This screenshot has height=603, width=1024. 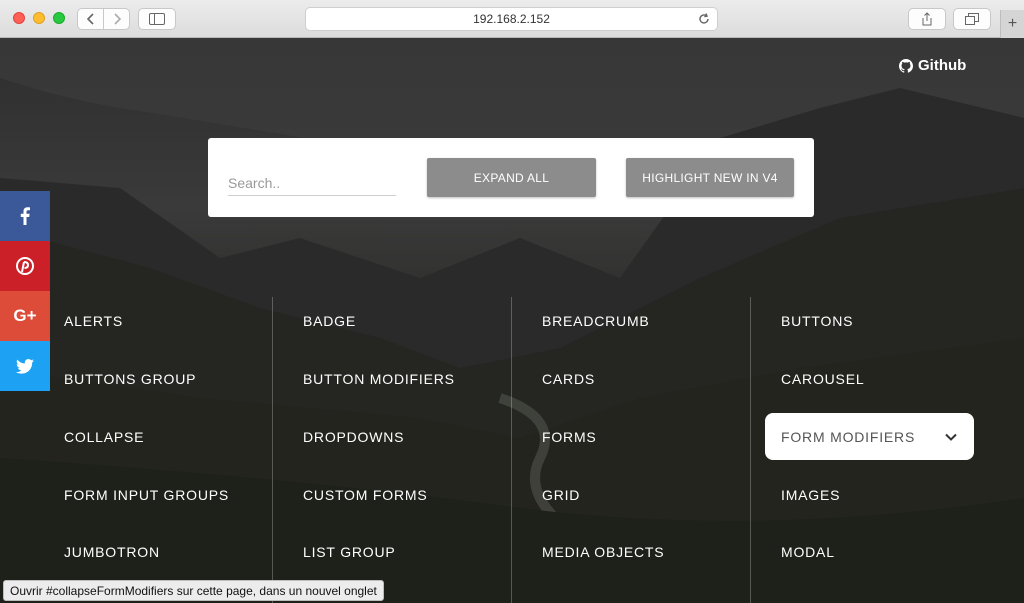 I want to click on address-bar: 192.168.2.152, so click(x=511, y=19).